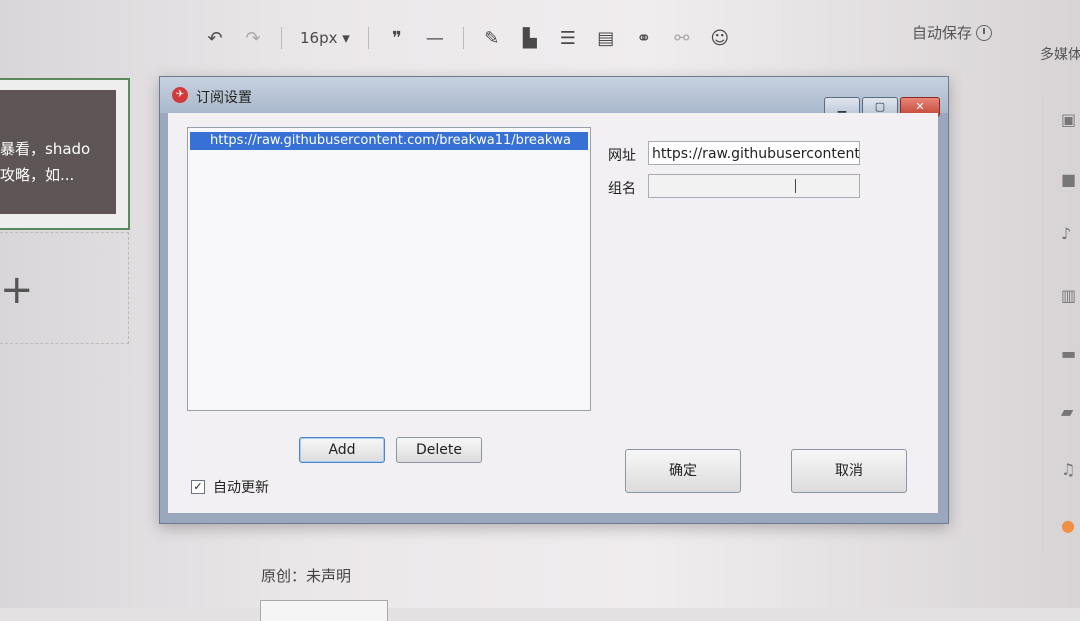 The width and height of the screenshot is (1080, 621). Describe the element at coordinates (180, 95) in the screenshot. I see `app-icon: ✈` at that location.